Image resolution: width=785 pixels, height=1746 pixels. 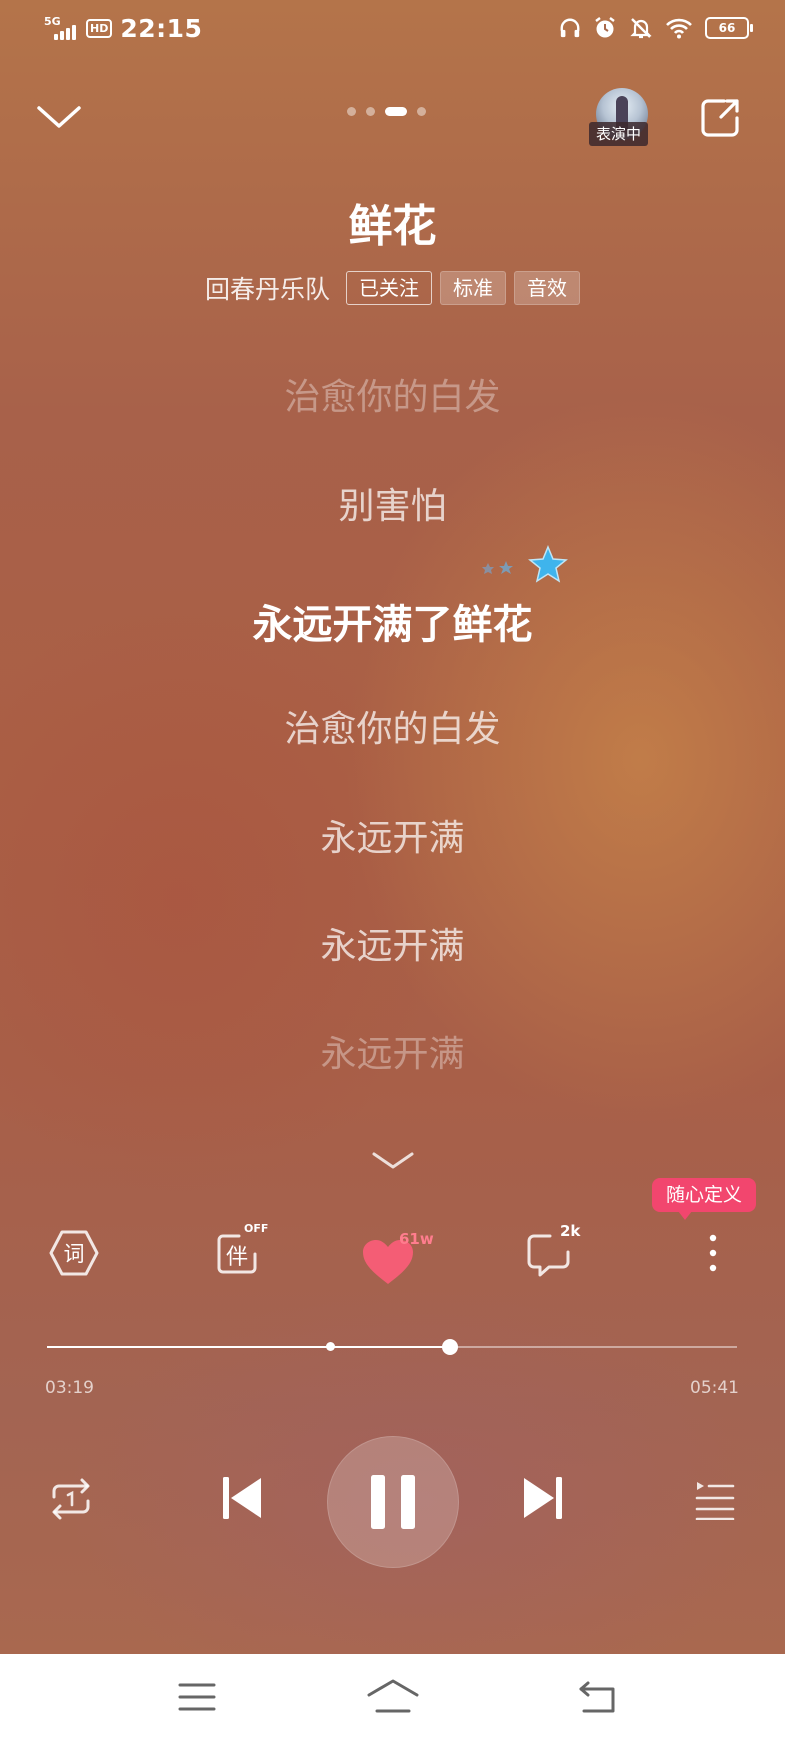 What do you see at coordinates (330, 1346) in the screenshot?
I see `progress-marker` at bounding box center [330, 1346].